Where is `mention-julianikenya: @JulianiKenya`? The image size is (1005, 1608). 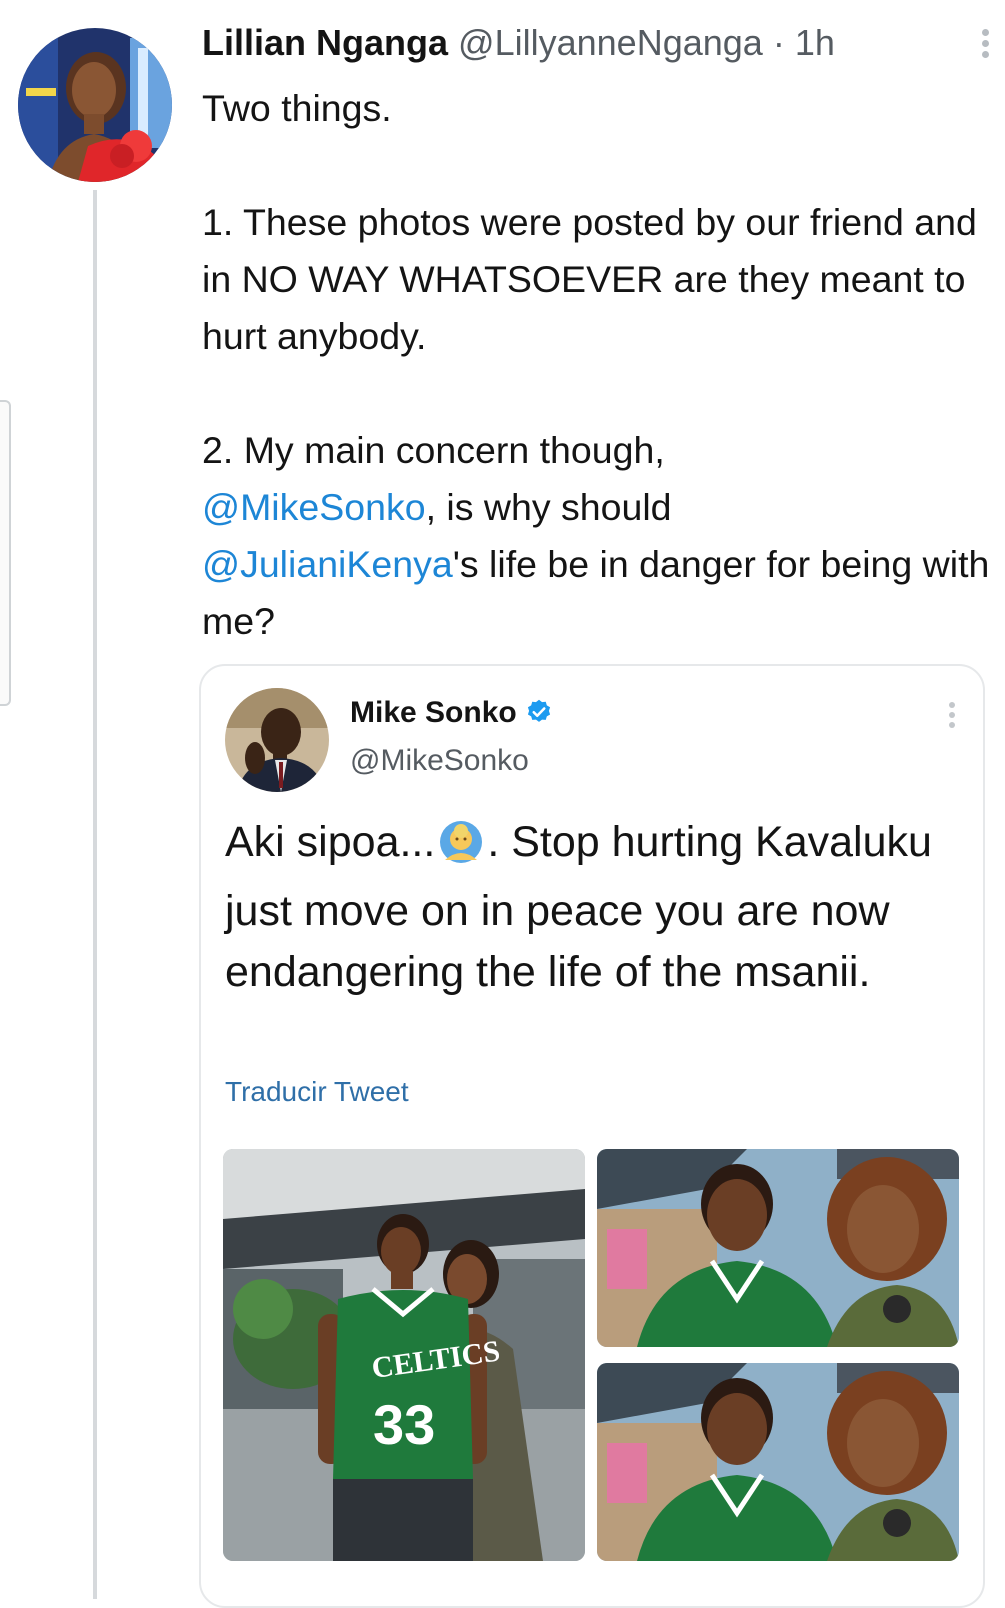
mention-julianikenya: @JulianiKenya is located at coordinates (327, 564).